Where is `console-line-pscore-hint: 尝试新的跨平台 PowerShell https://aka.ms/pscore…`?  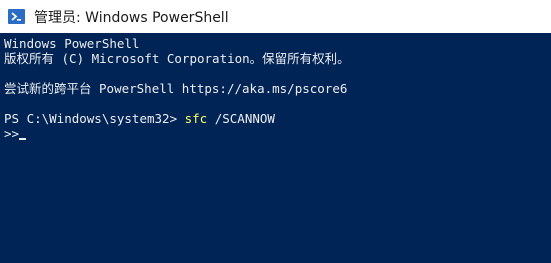
console-line-pscore-hint: 尝试新的跨平台 PowerShell https://aka.ms/pscore… is located at coordinates (176, 88).